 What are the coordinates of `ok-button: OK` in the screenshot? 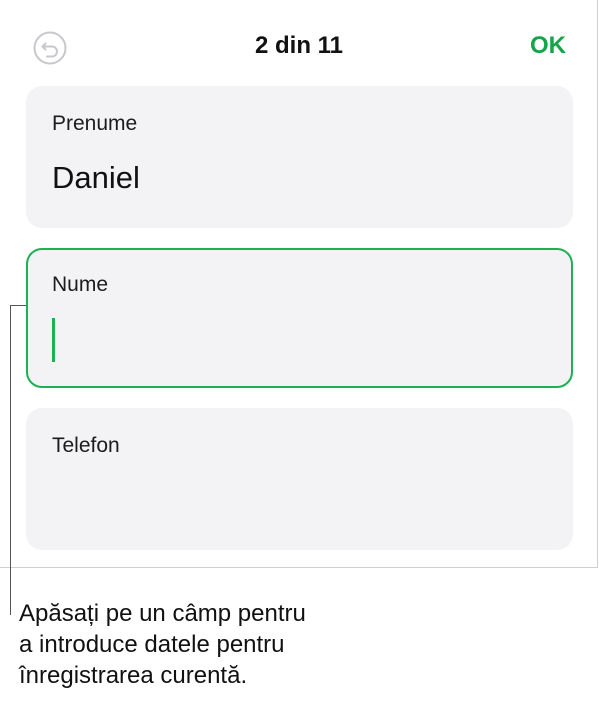 It's located at (548, 46).